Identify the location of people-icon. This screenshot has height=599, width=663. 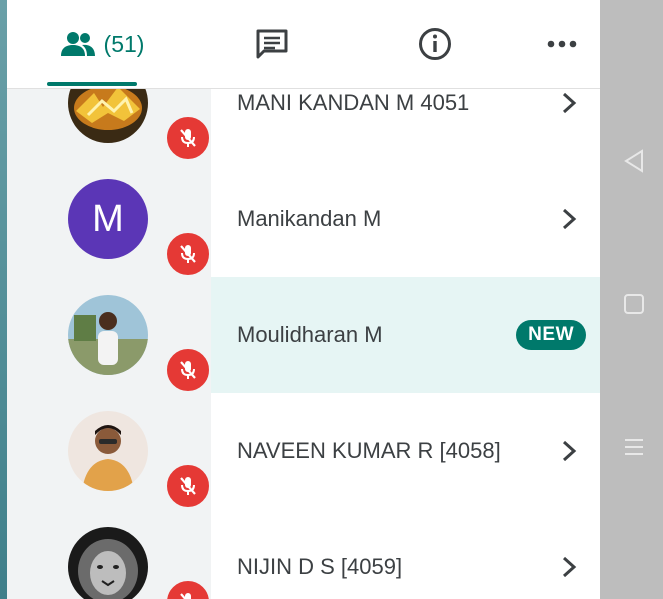
(77, 44).